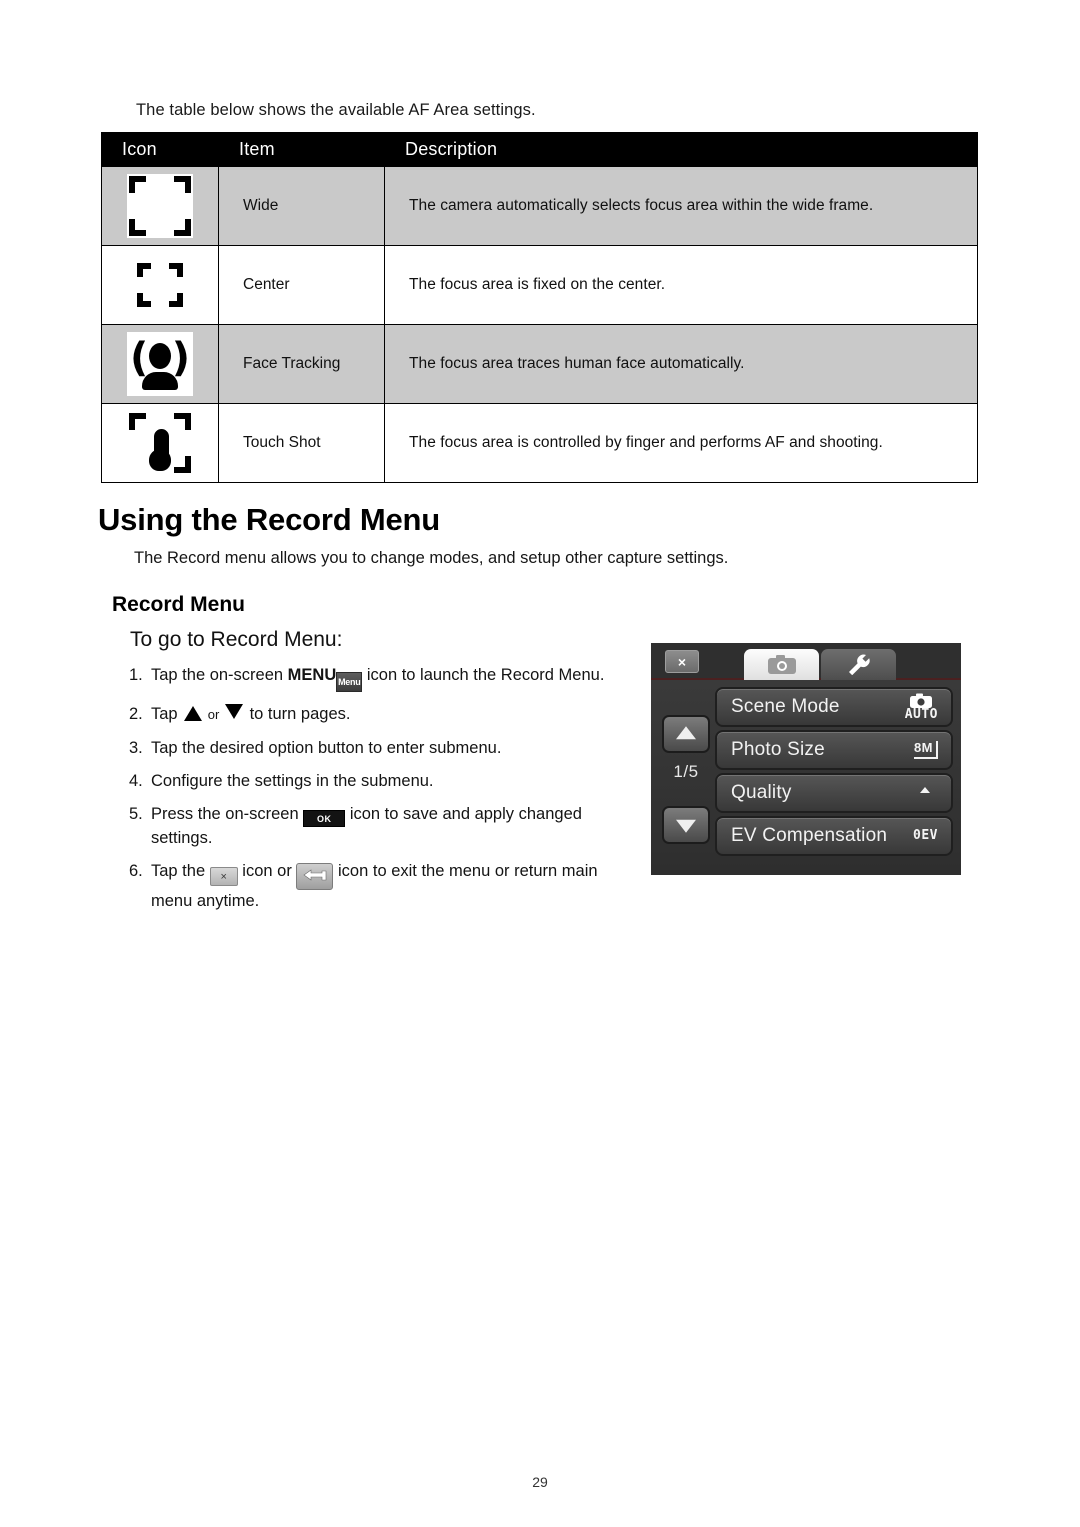 This screenshot has height=1527, width=1080. I want to click on page-title: Using the Record Menu, so click(269, 519).